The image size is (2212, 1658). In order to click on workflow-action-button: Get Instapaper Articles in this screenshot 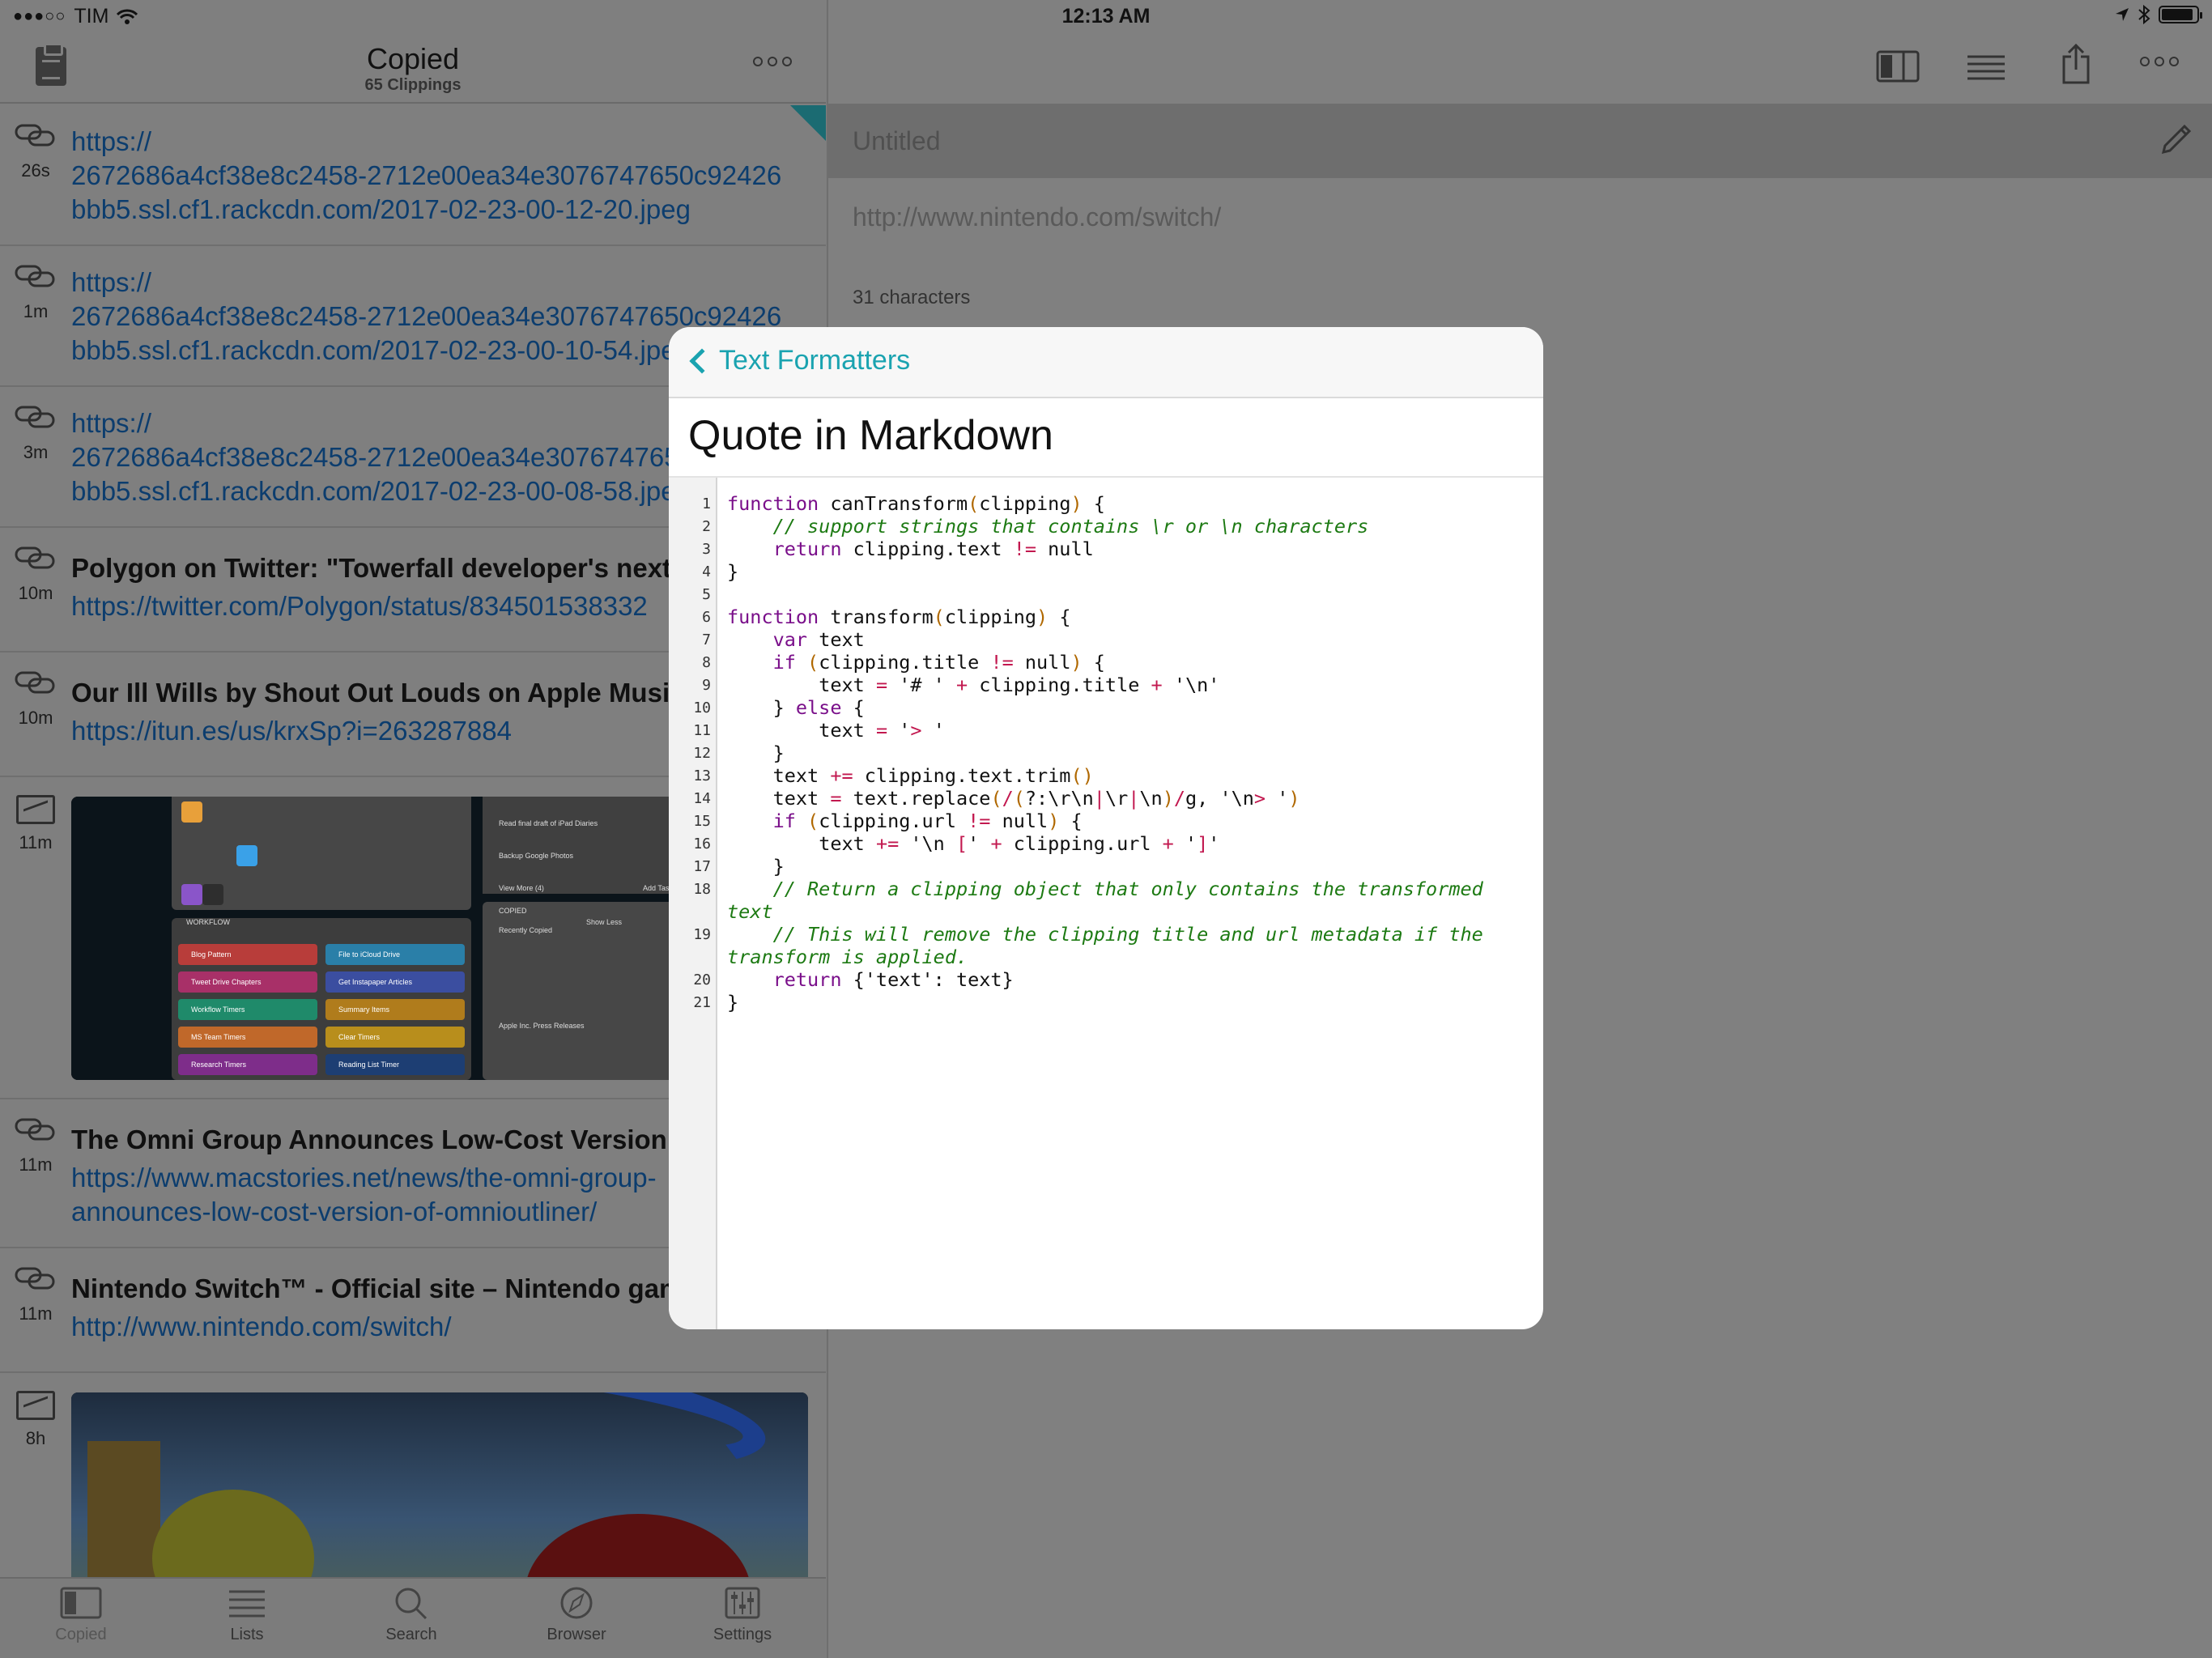, I will do `click(395, 982)`.